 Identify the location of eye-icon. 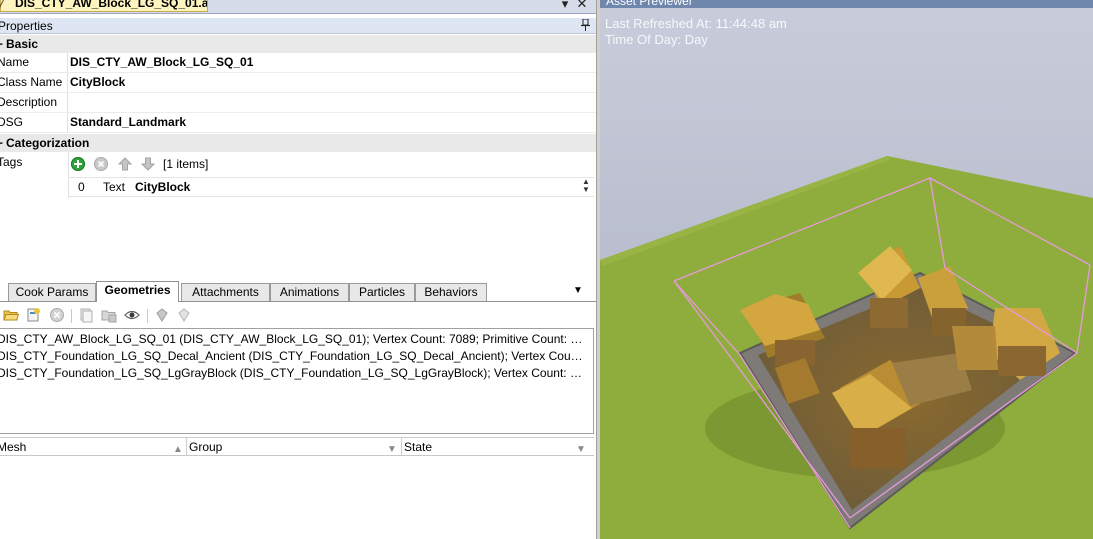
(132, 315).